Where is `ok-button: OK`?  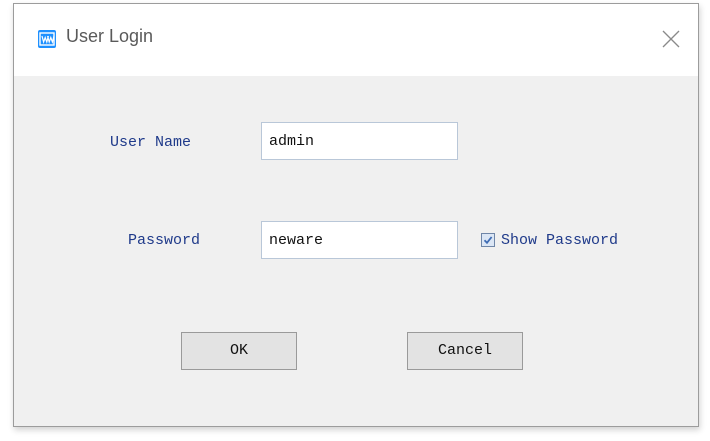
ok-button: OK is located at coordinates (239, 351).